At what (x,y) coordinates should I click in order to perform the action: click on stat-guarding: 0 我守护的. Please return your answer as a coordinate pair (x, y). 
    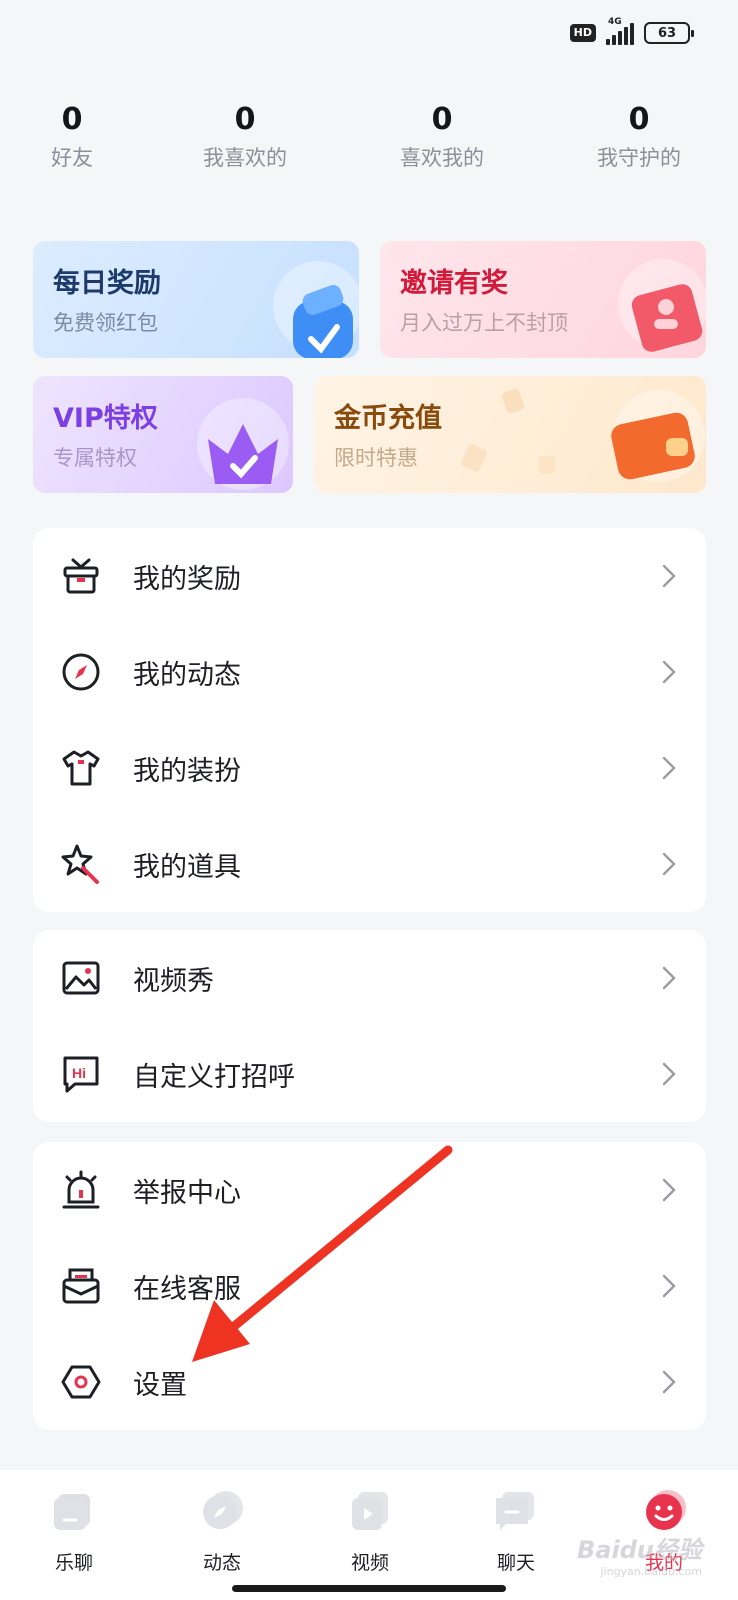
    Looking at the image, I should click on (639, 136).